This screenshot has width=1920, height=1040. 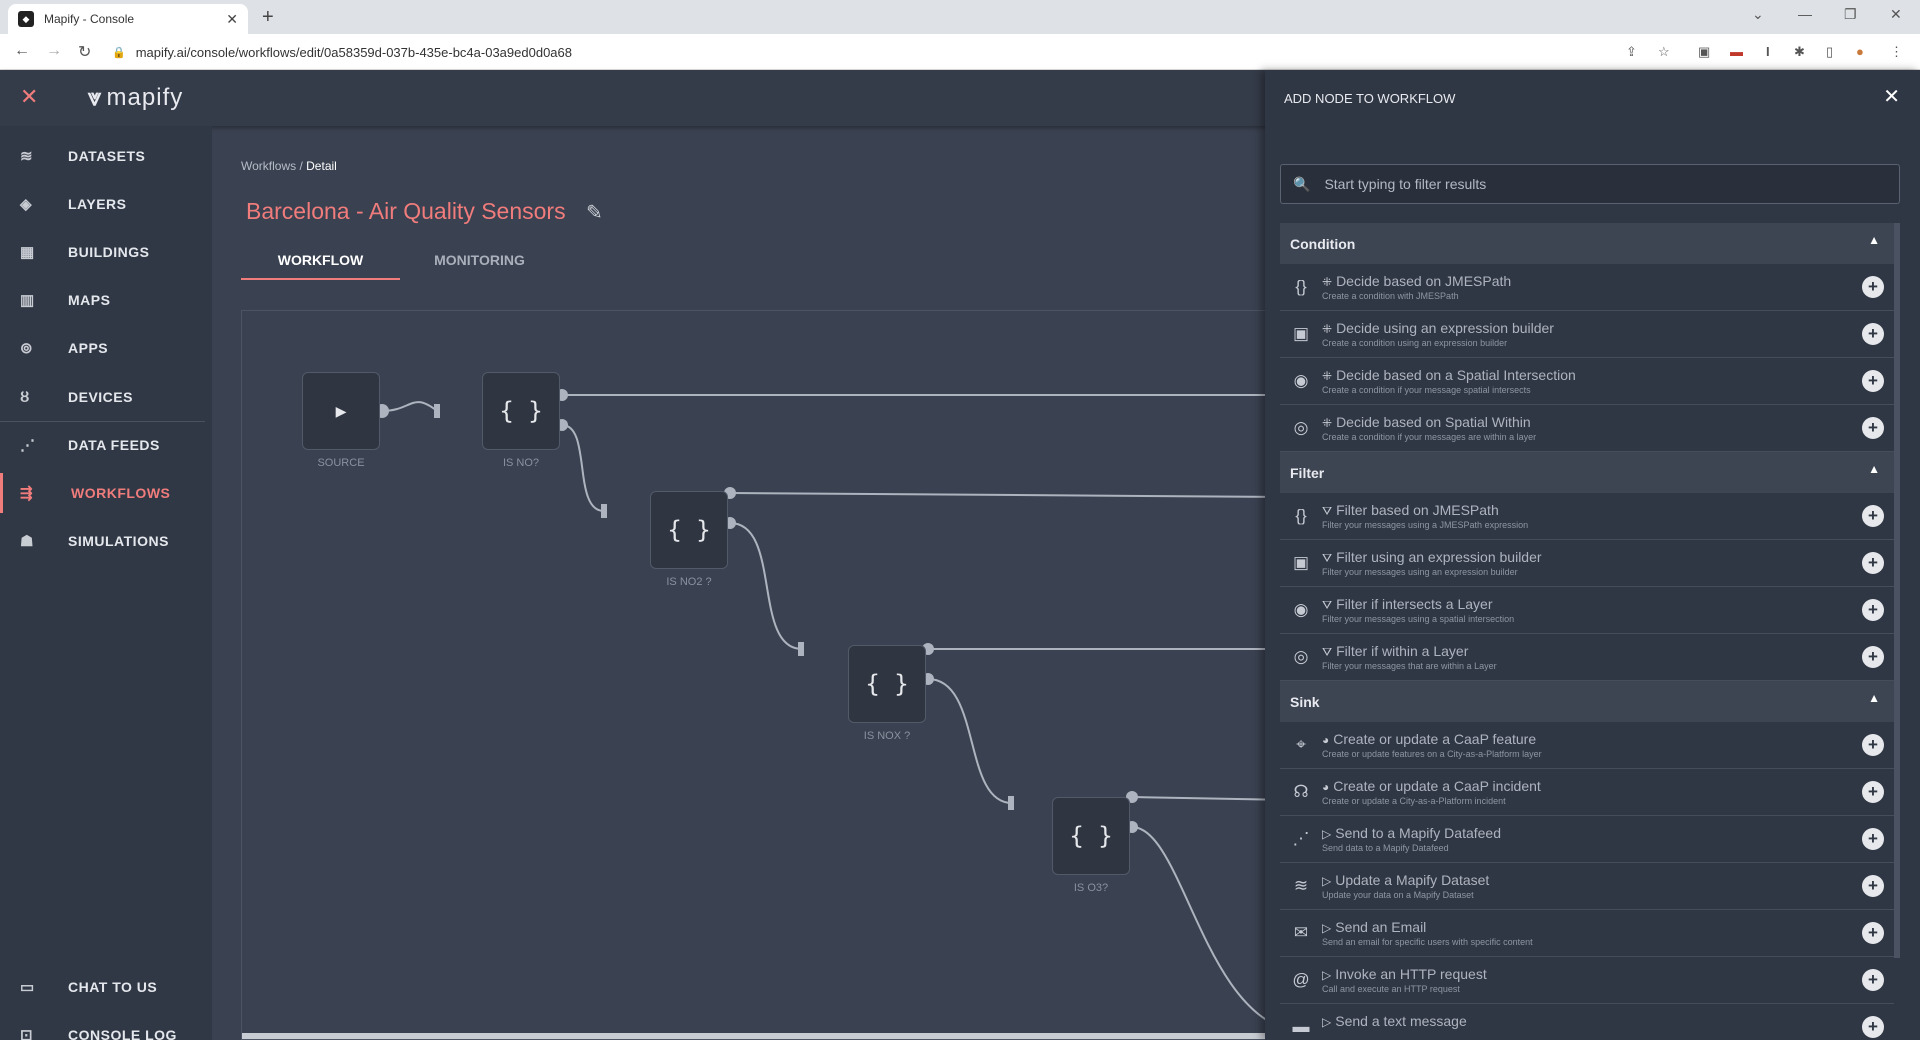 I want to click on extension-red-icon: ▬, so click(x=1736, y=51).